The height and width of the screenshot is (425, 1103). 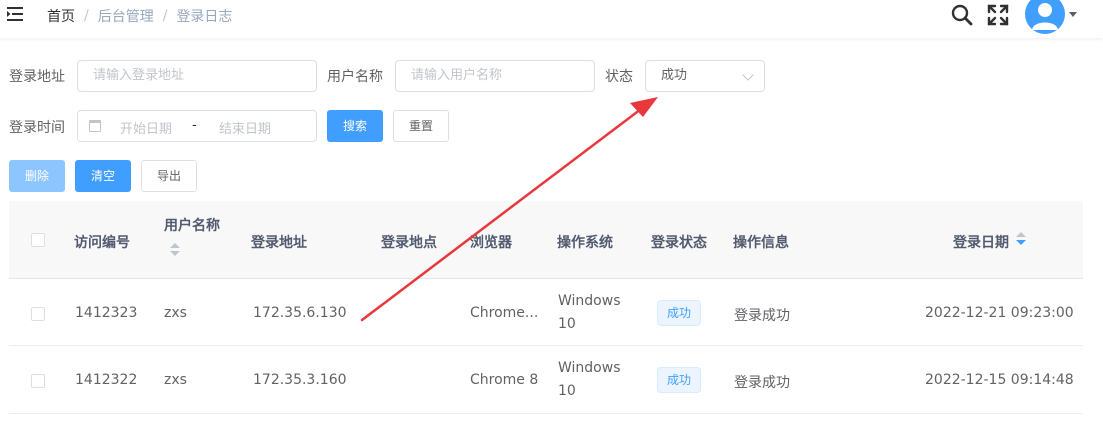 What do you see at coordinates (761, 243) in the screenshot?
I see `column-header-msg: 操作信息` at bounding box center [761, 243].